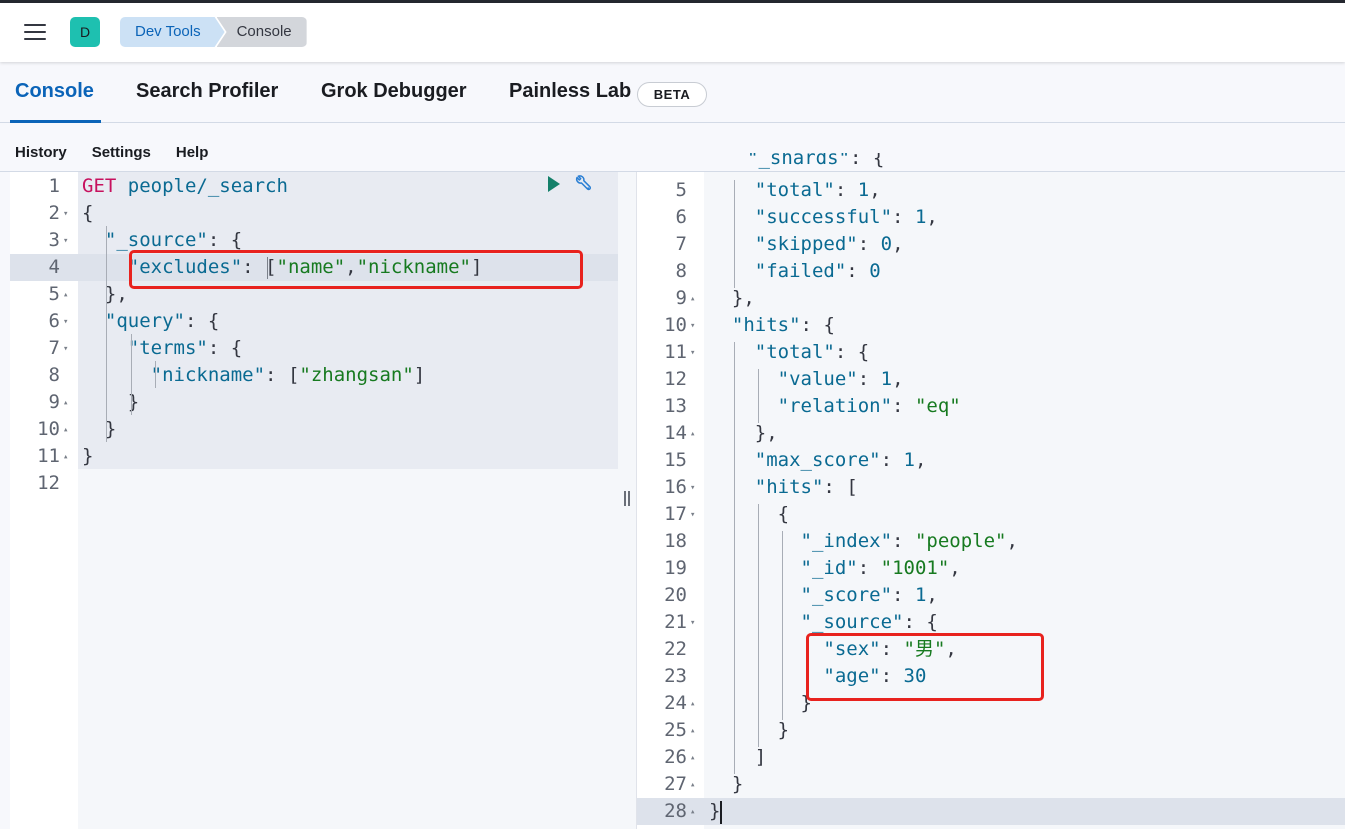 The width and height of the screenshot is (1345, 829). Describe the element at coordinates (675, 811) in the screenshot. I see `line-number: 28` at that location.